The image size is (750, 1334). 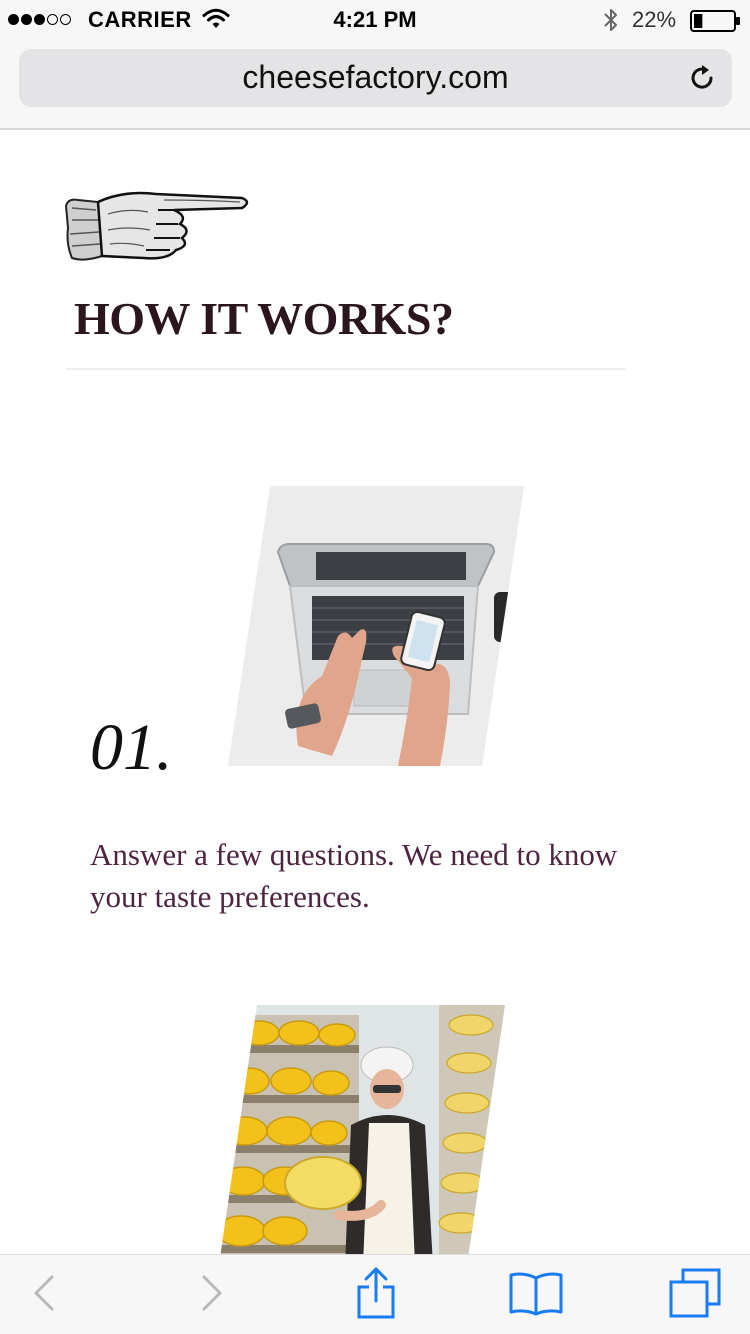 What do you see at coordinates (346, 369) in the screenshot?
I see `title-divider` at bounding box center [346, 369].